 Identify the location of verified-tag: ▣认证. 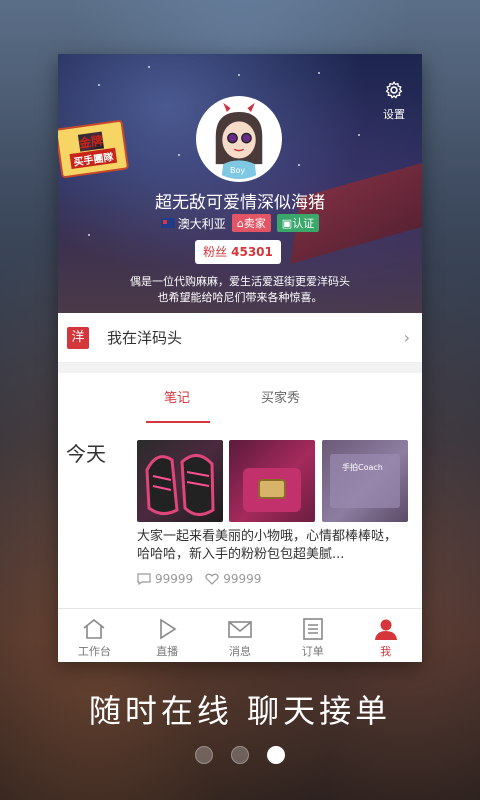
(298, 223).